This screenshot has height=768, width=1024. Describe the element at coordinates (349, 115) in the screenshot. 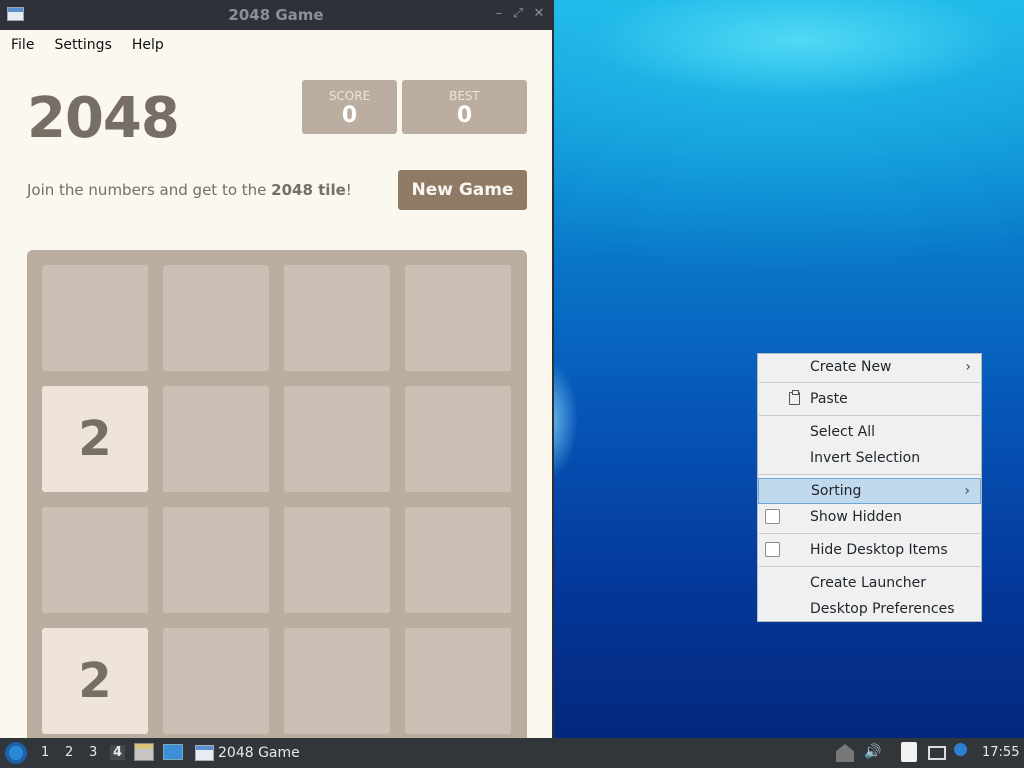

I see `score-value: 0` at that location.